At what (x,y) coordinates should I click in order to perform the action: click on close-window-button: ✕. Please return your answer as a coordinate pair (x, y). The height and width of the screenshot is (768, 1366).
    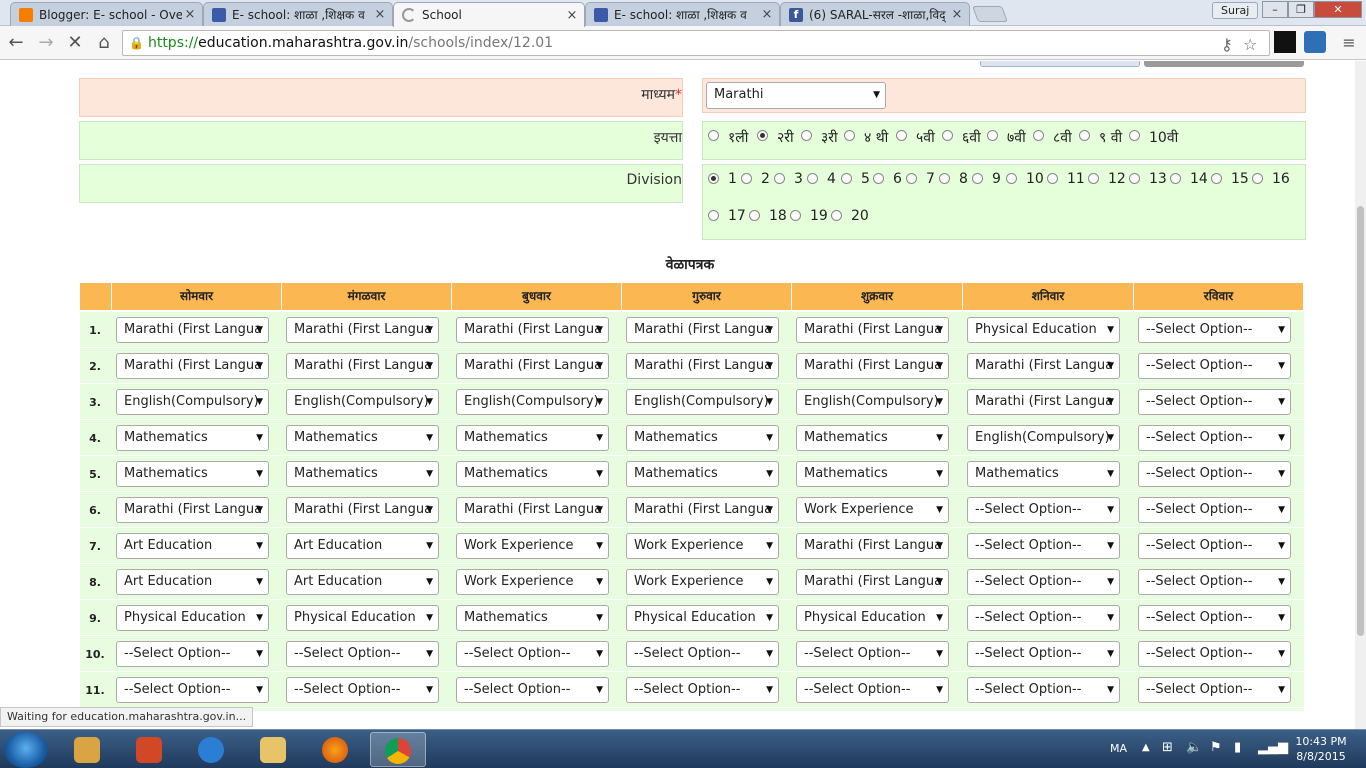
    Looking at the image, I should click on (1338, 9).